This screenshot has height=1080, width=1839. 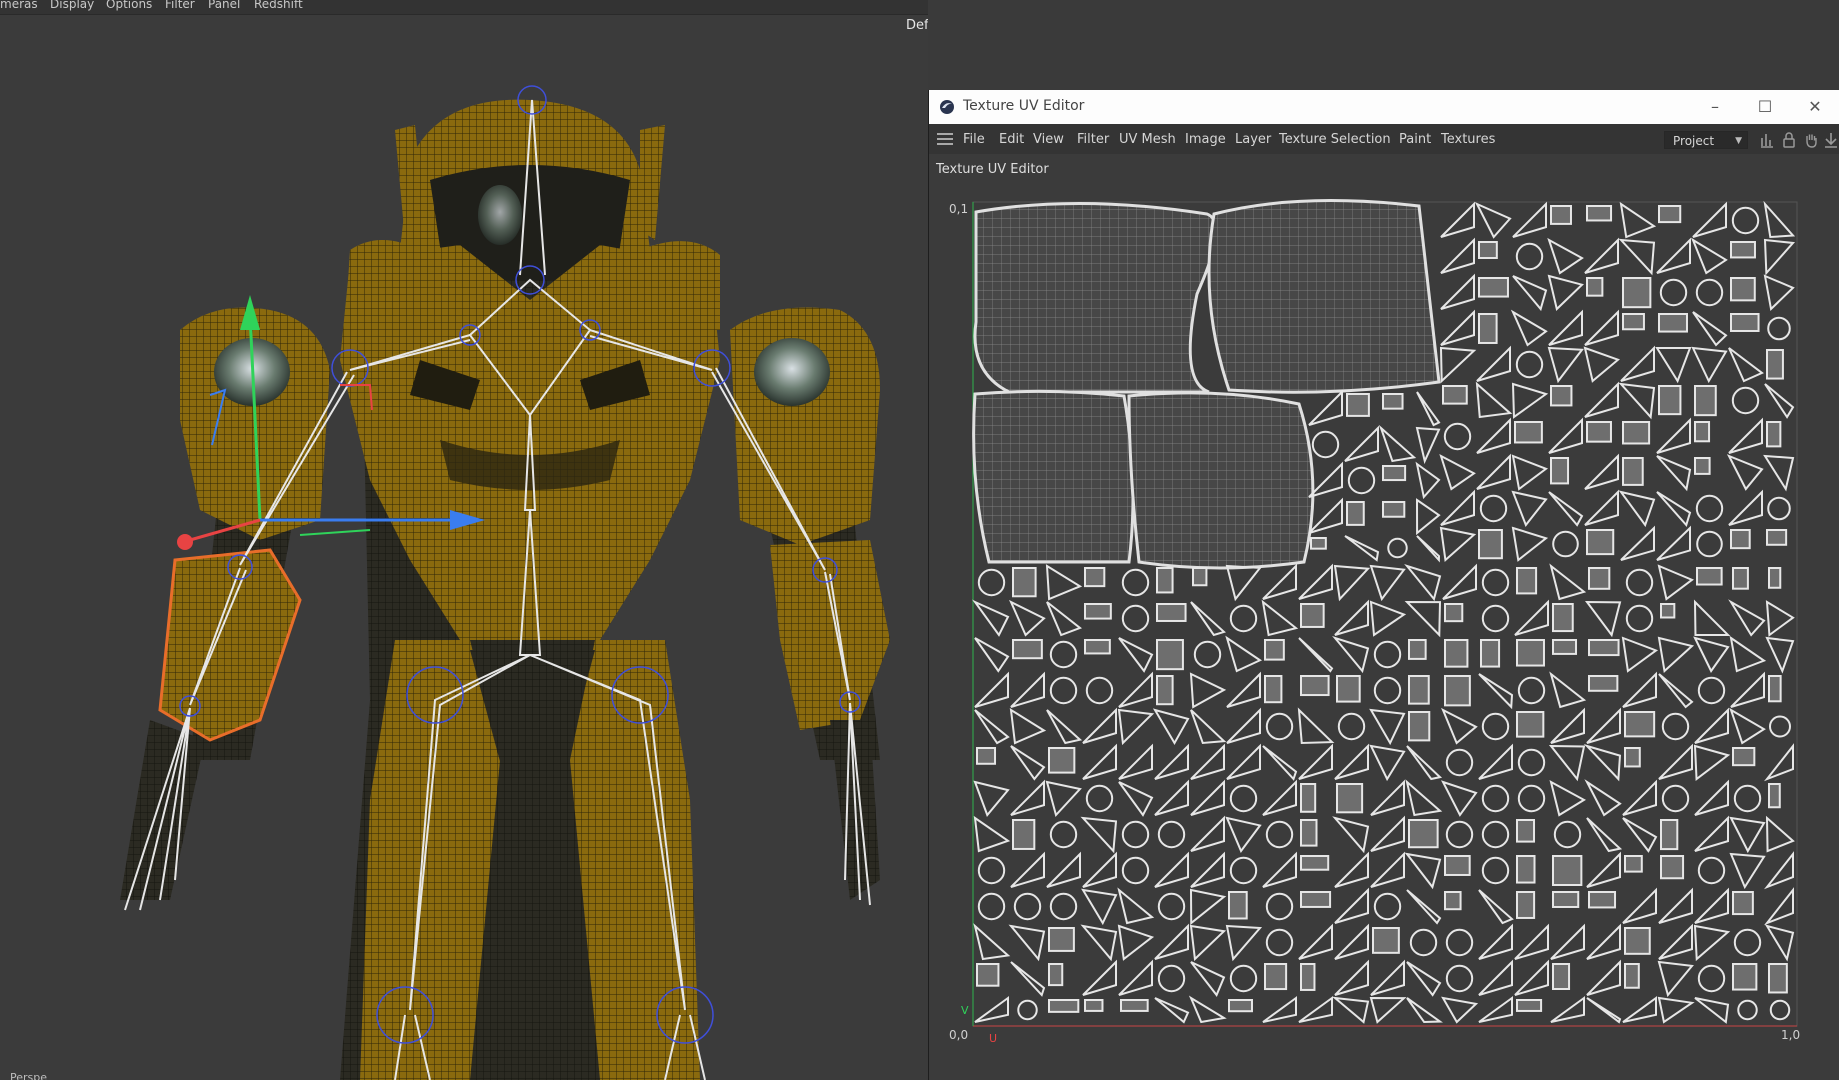 I want to click on menu-file: File, so click(x=974, y=139).